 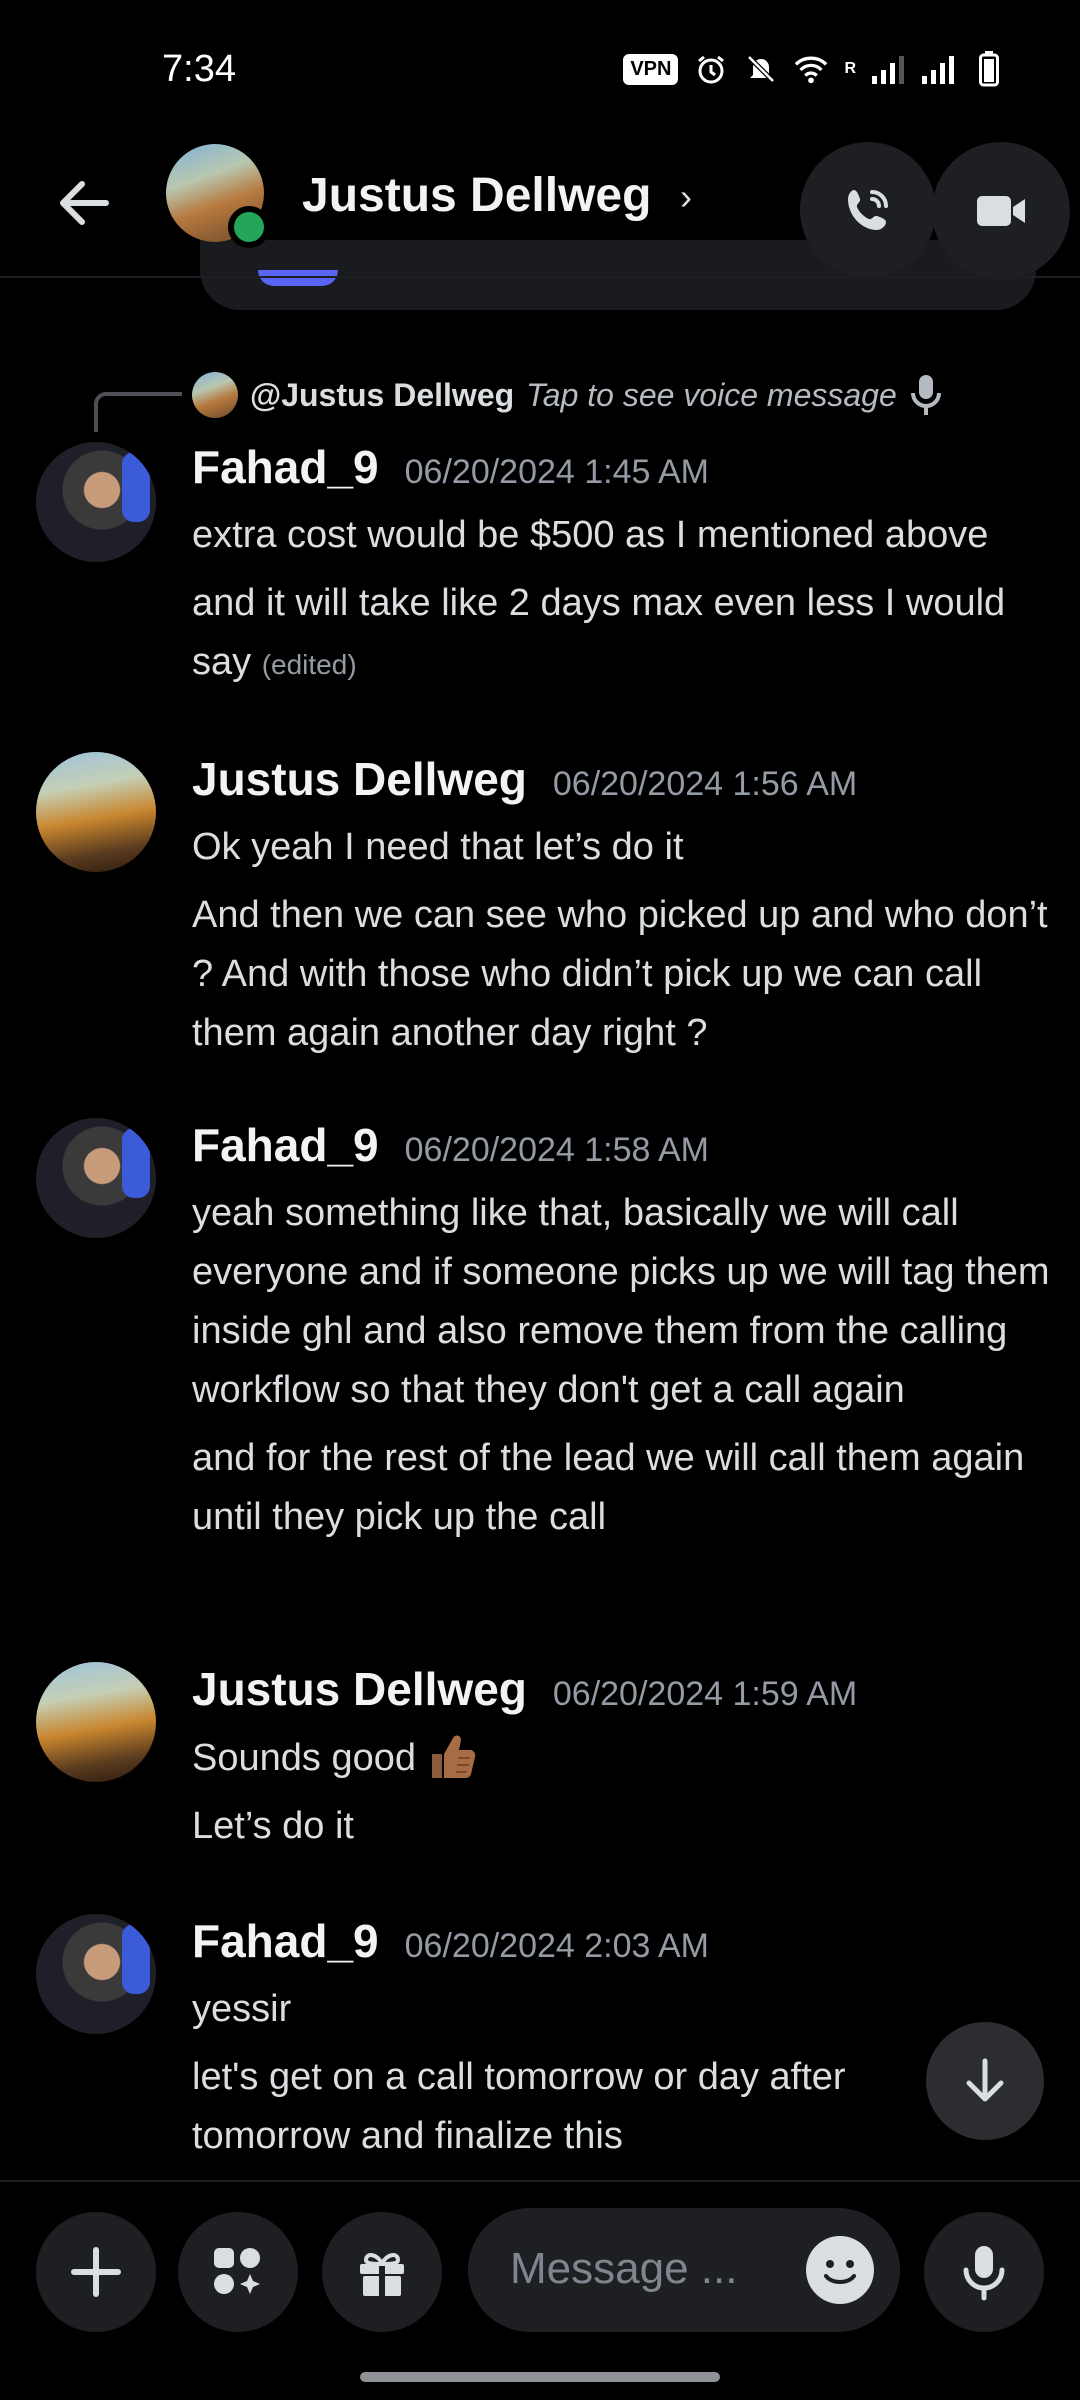 What do you see at coordinates (556, 1946) in the screenshot?
I see `timestamp: 06/20/2024 2:03 AM` at bounding box center [556, 1946].